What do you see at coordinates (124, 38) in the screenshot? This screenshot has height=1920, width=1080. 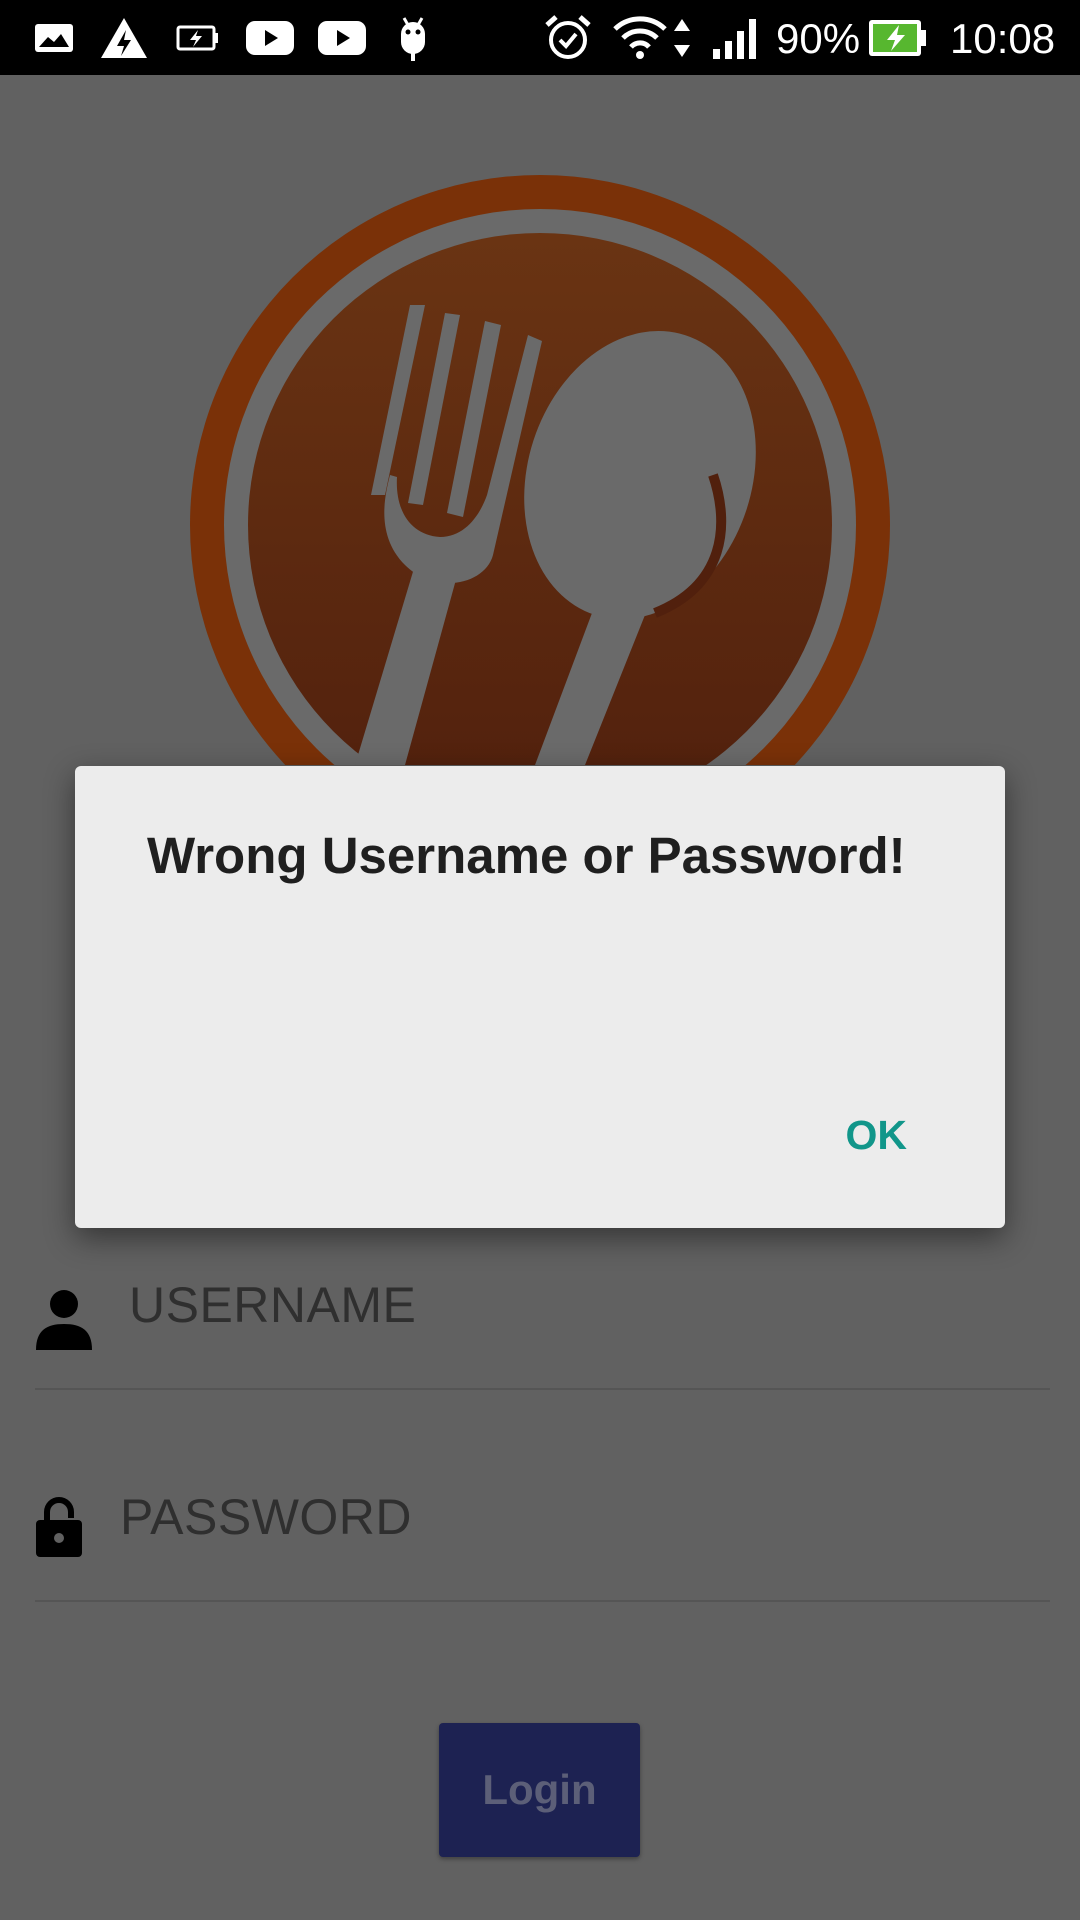 I see `vpn-warning-icon` at bounding box center [124, 38].